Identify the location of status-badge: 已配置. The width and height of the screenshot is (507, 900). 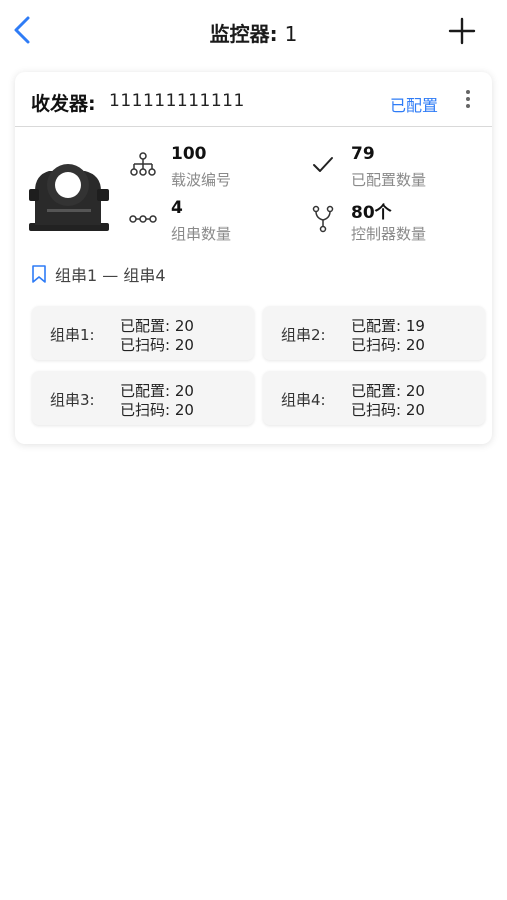
(414, 104).